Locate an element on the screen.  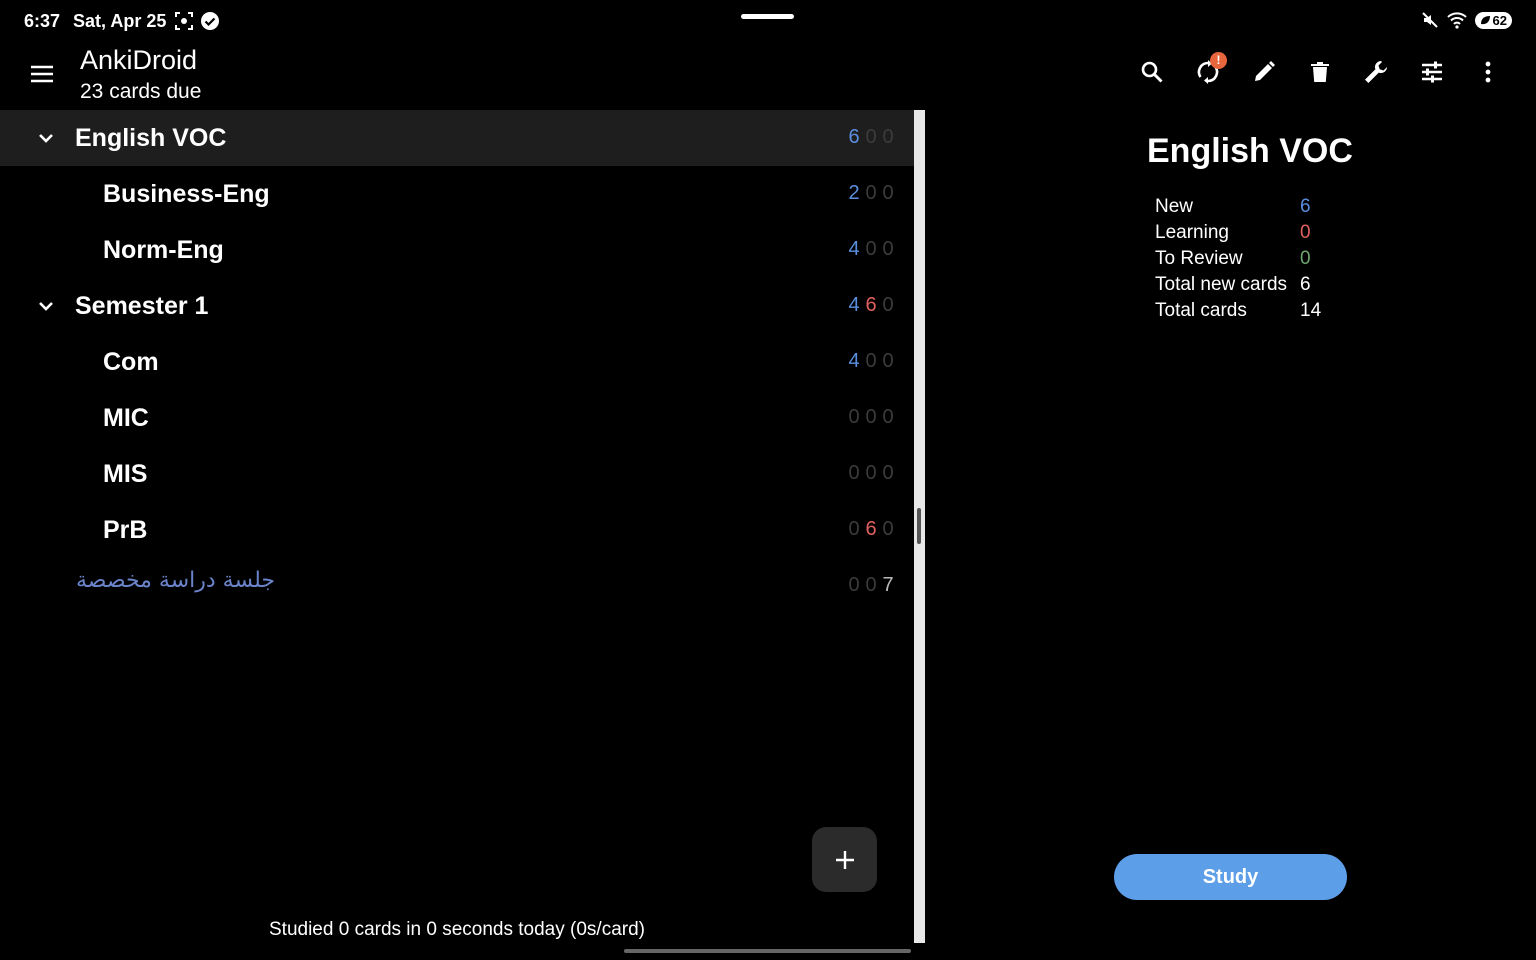
deck-row-prb: PrB 0 6 0 is located at coordinates (457, 530).